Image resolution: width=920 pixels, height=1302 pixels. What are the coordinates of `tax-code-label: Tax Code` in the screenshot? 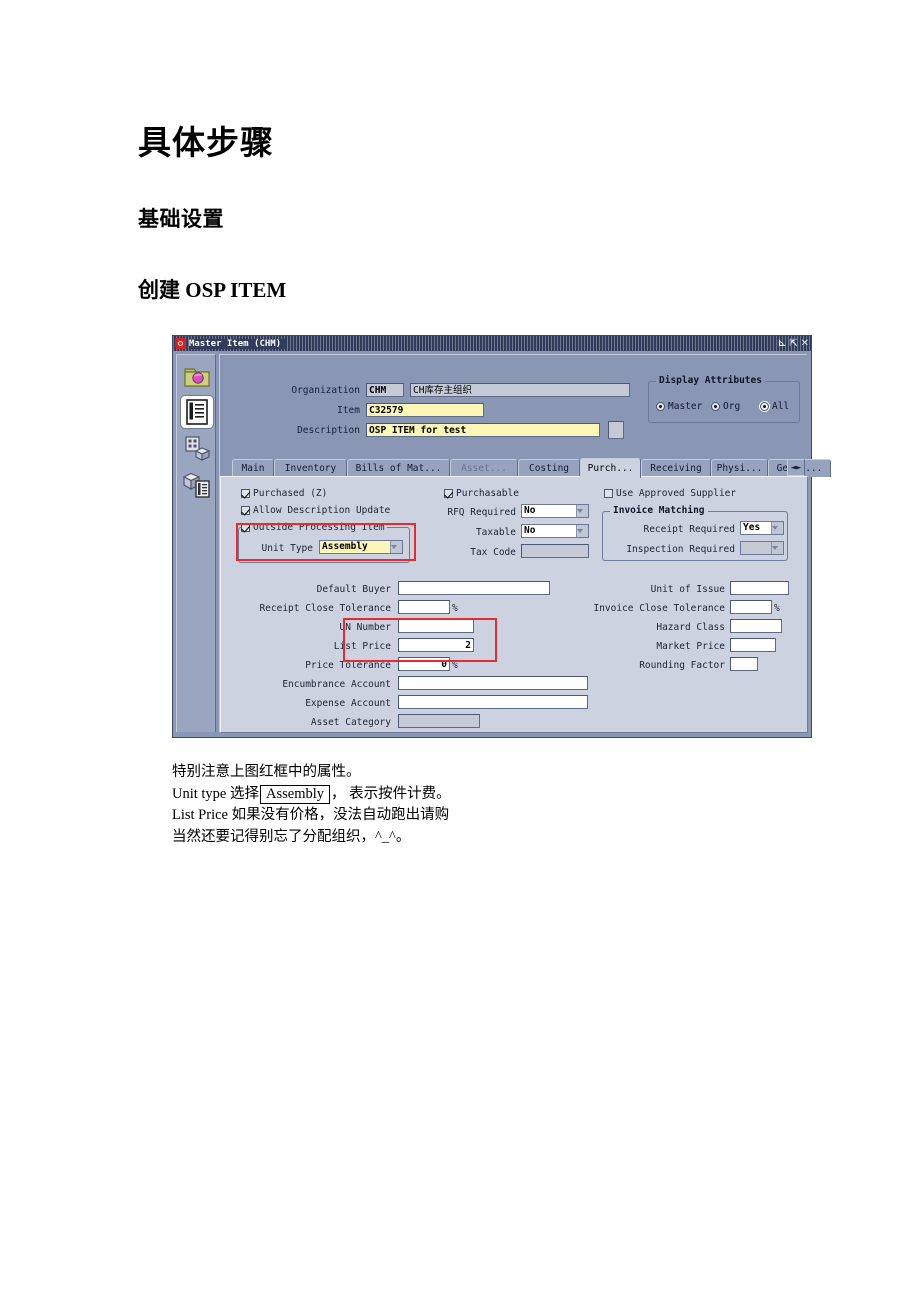 It's located at (493, 552).